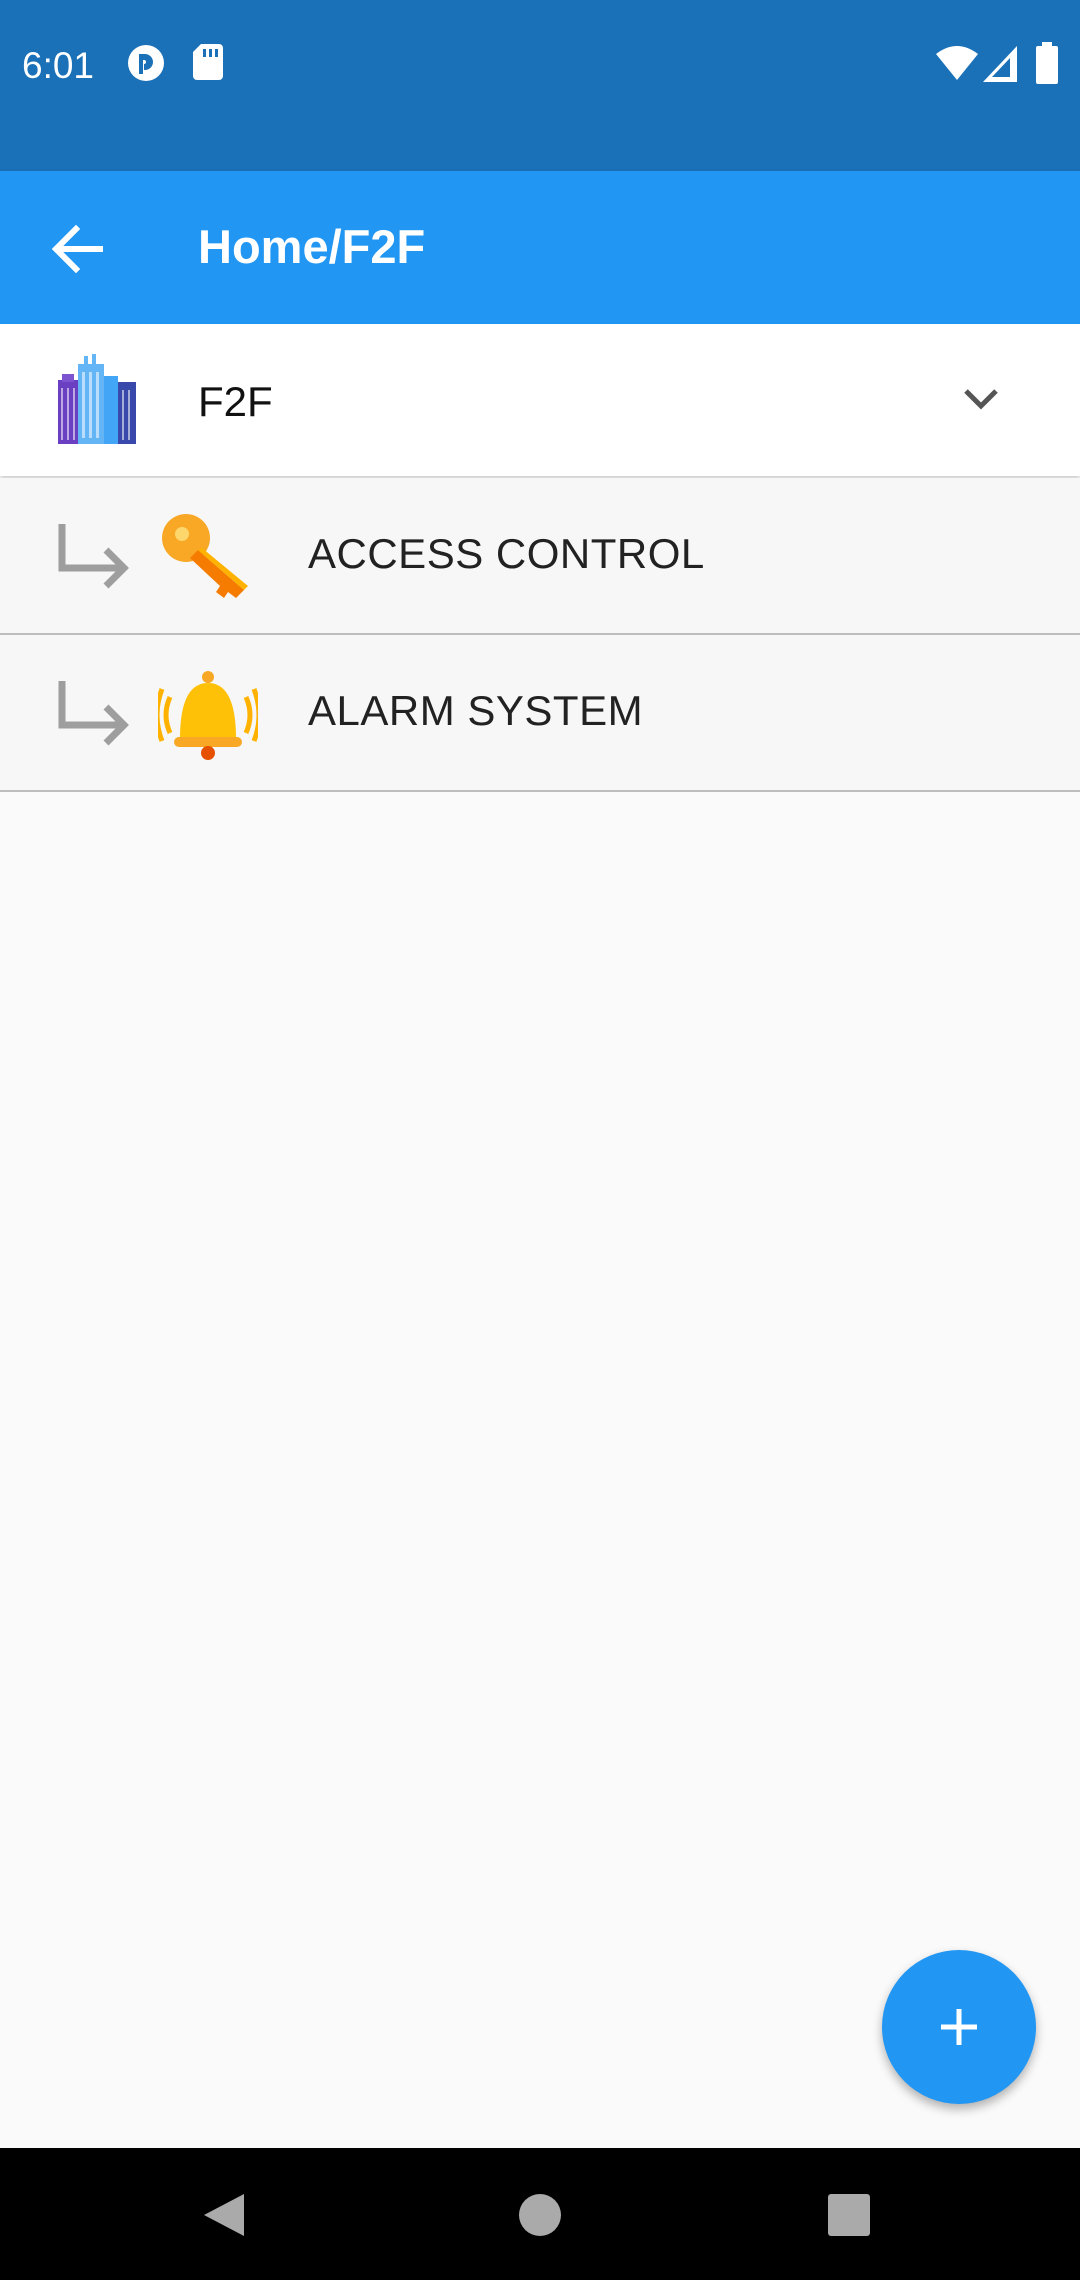 The image size is (1080, 2280). I want to click on navigation-bar, so click(540, 2214).